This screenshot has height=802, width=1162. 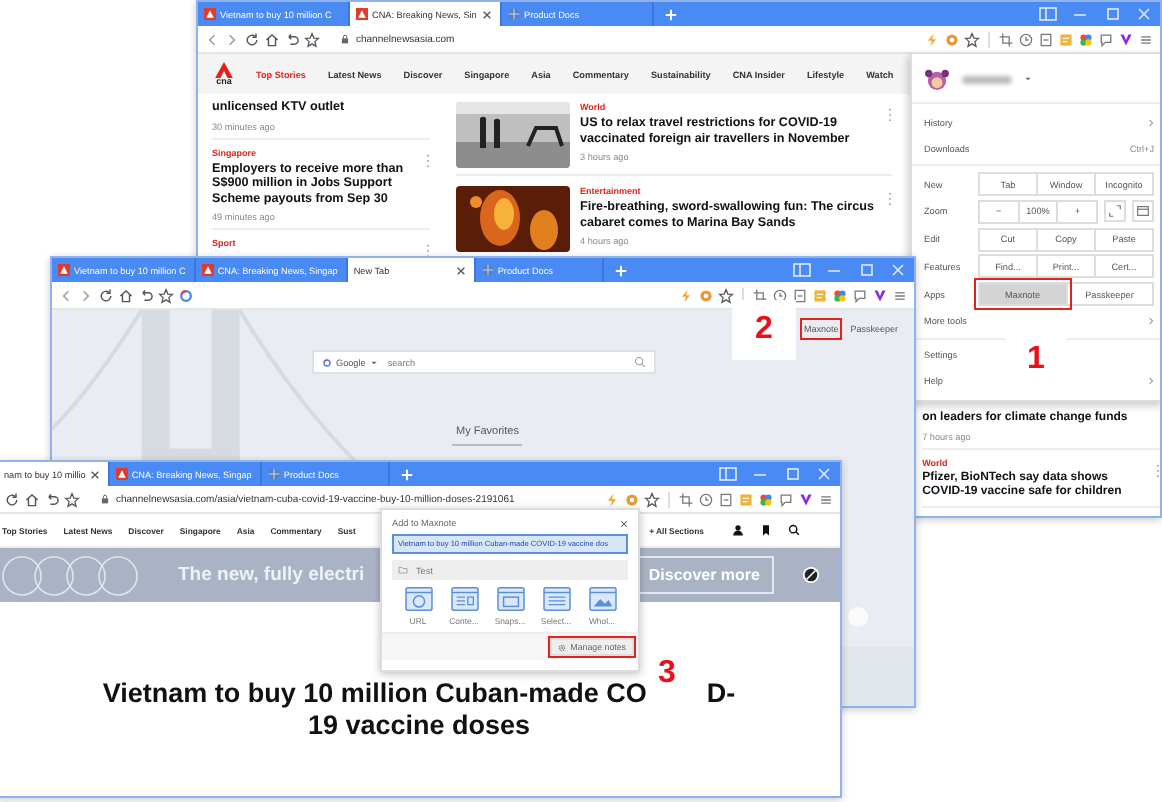 I want to click on gear-icon, so click(x=562, y=647).